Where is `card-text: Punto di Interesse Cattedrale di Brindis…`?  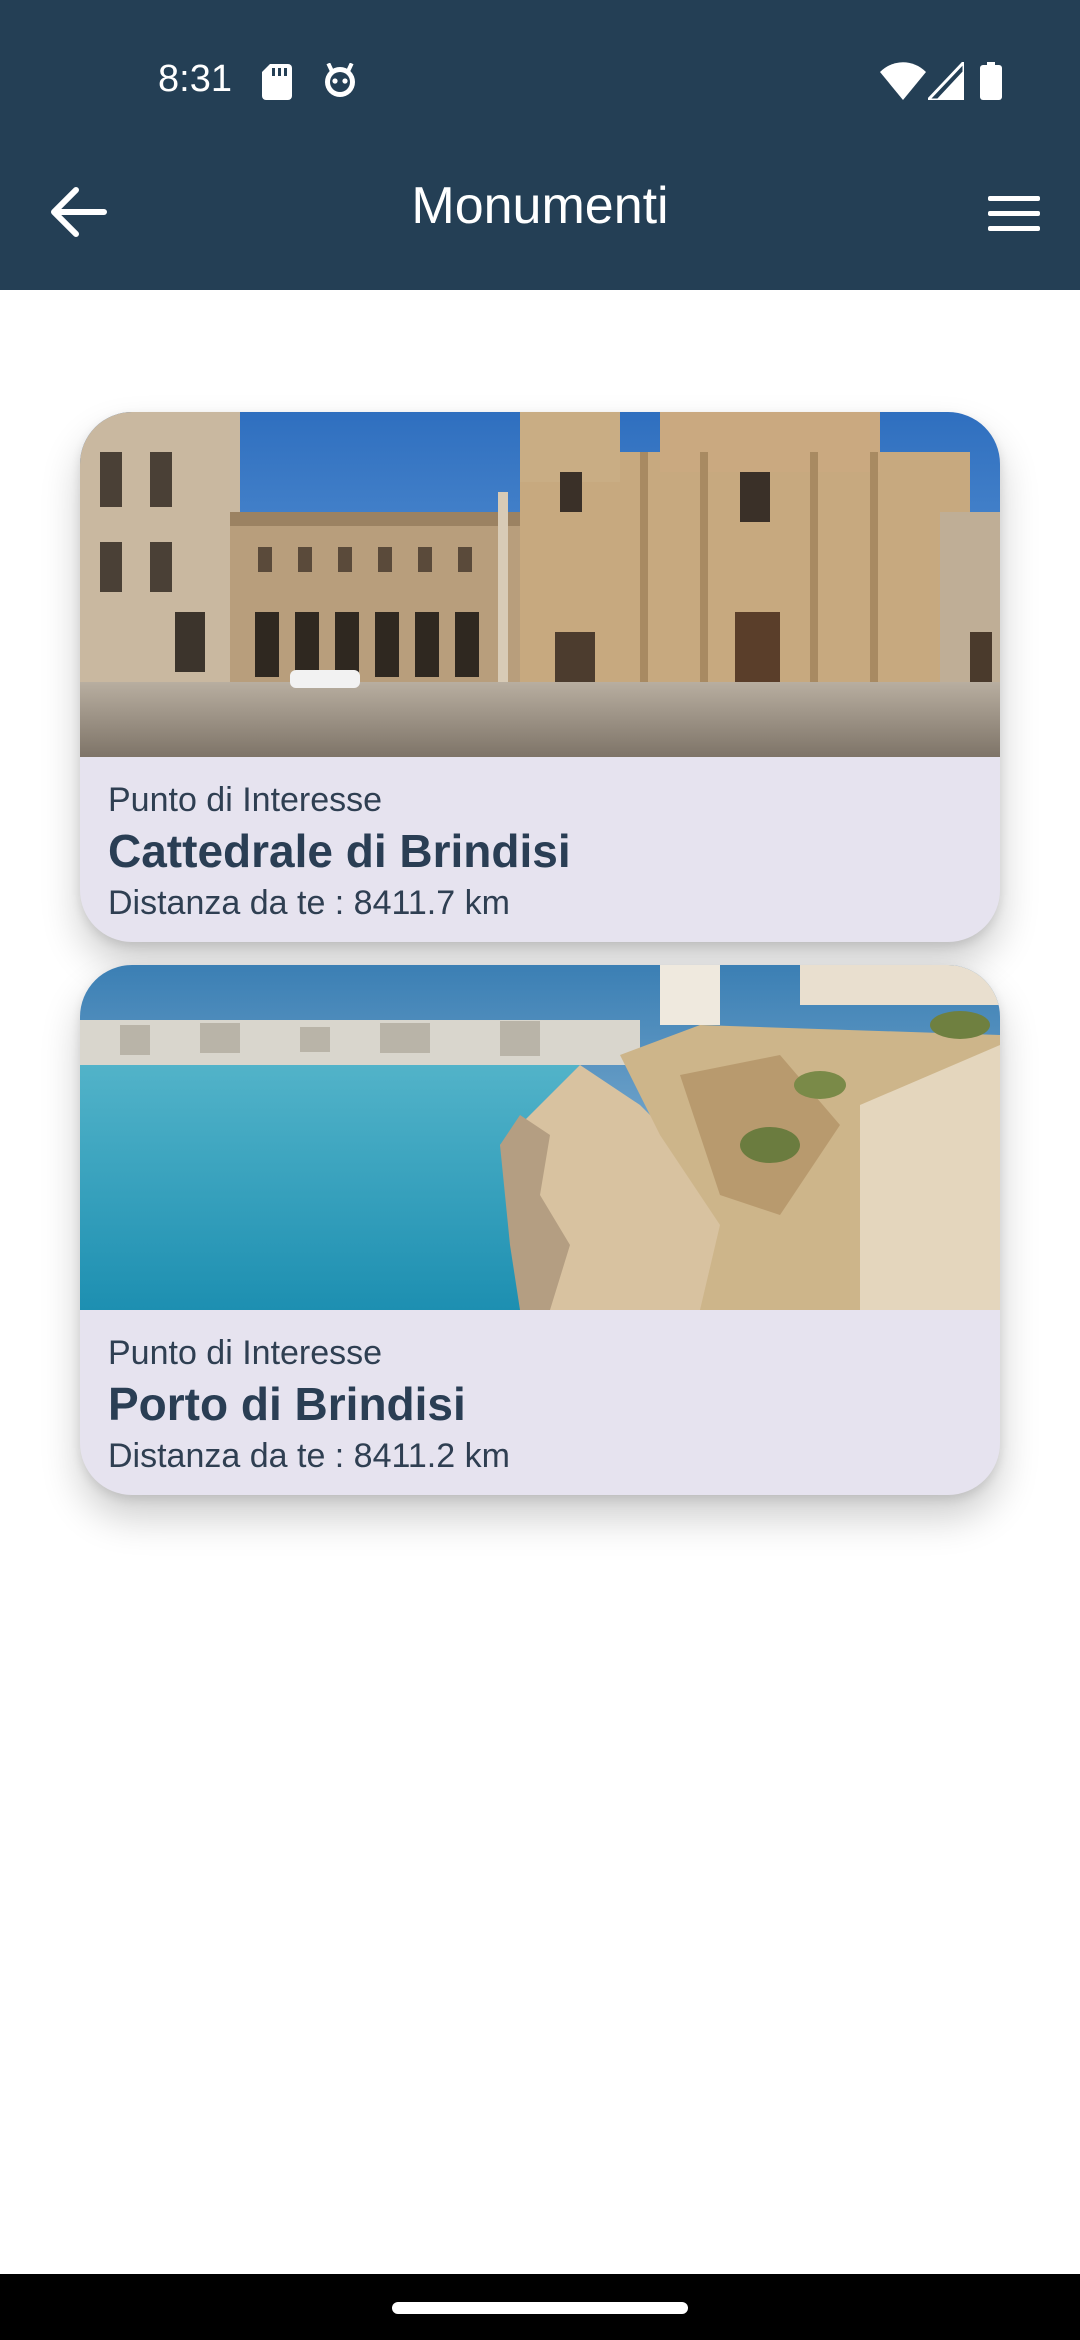
card-text: Punto di Interesse Cattedrale di Brindis… is located at coordinates (543, 852).